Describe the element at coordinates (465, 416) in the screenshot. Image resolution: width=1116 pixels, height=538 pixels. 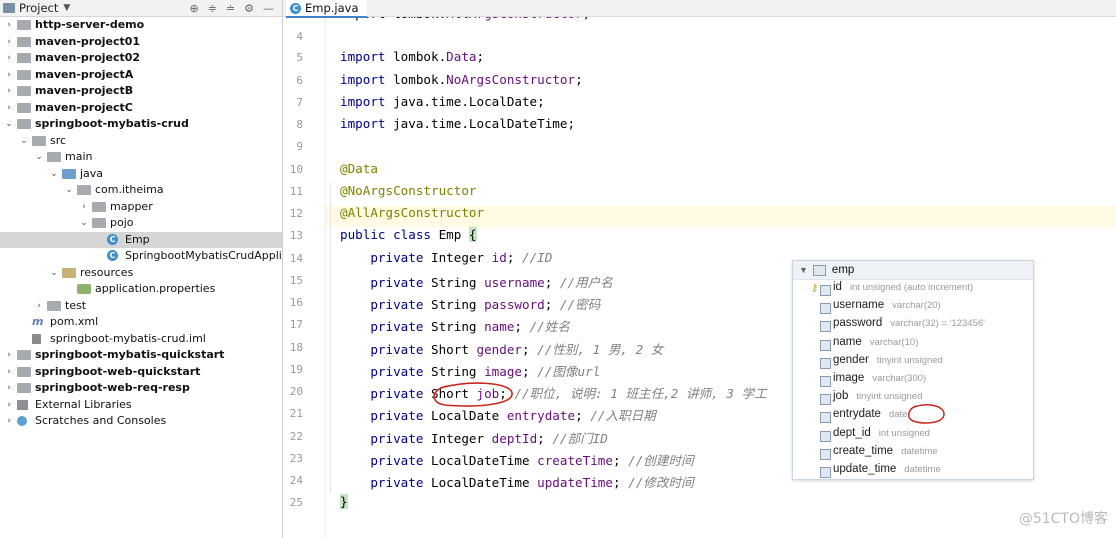
I see `code-token: LocalDate` at that location.